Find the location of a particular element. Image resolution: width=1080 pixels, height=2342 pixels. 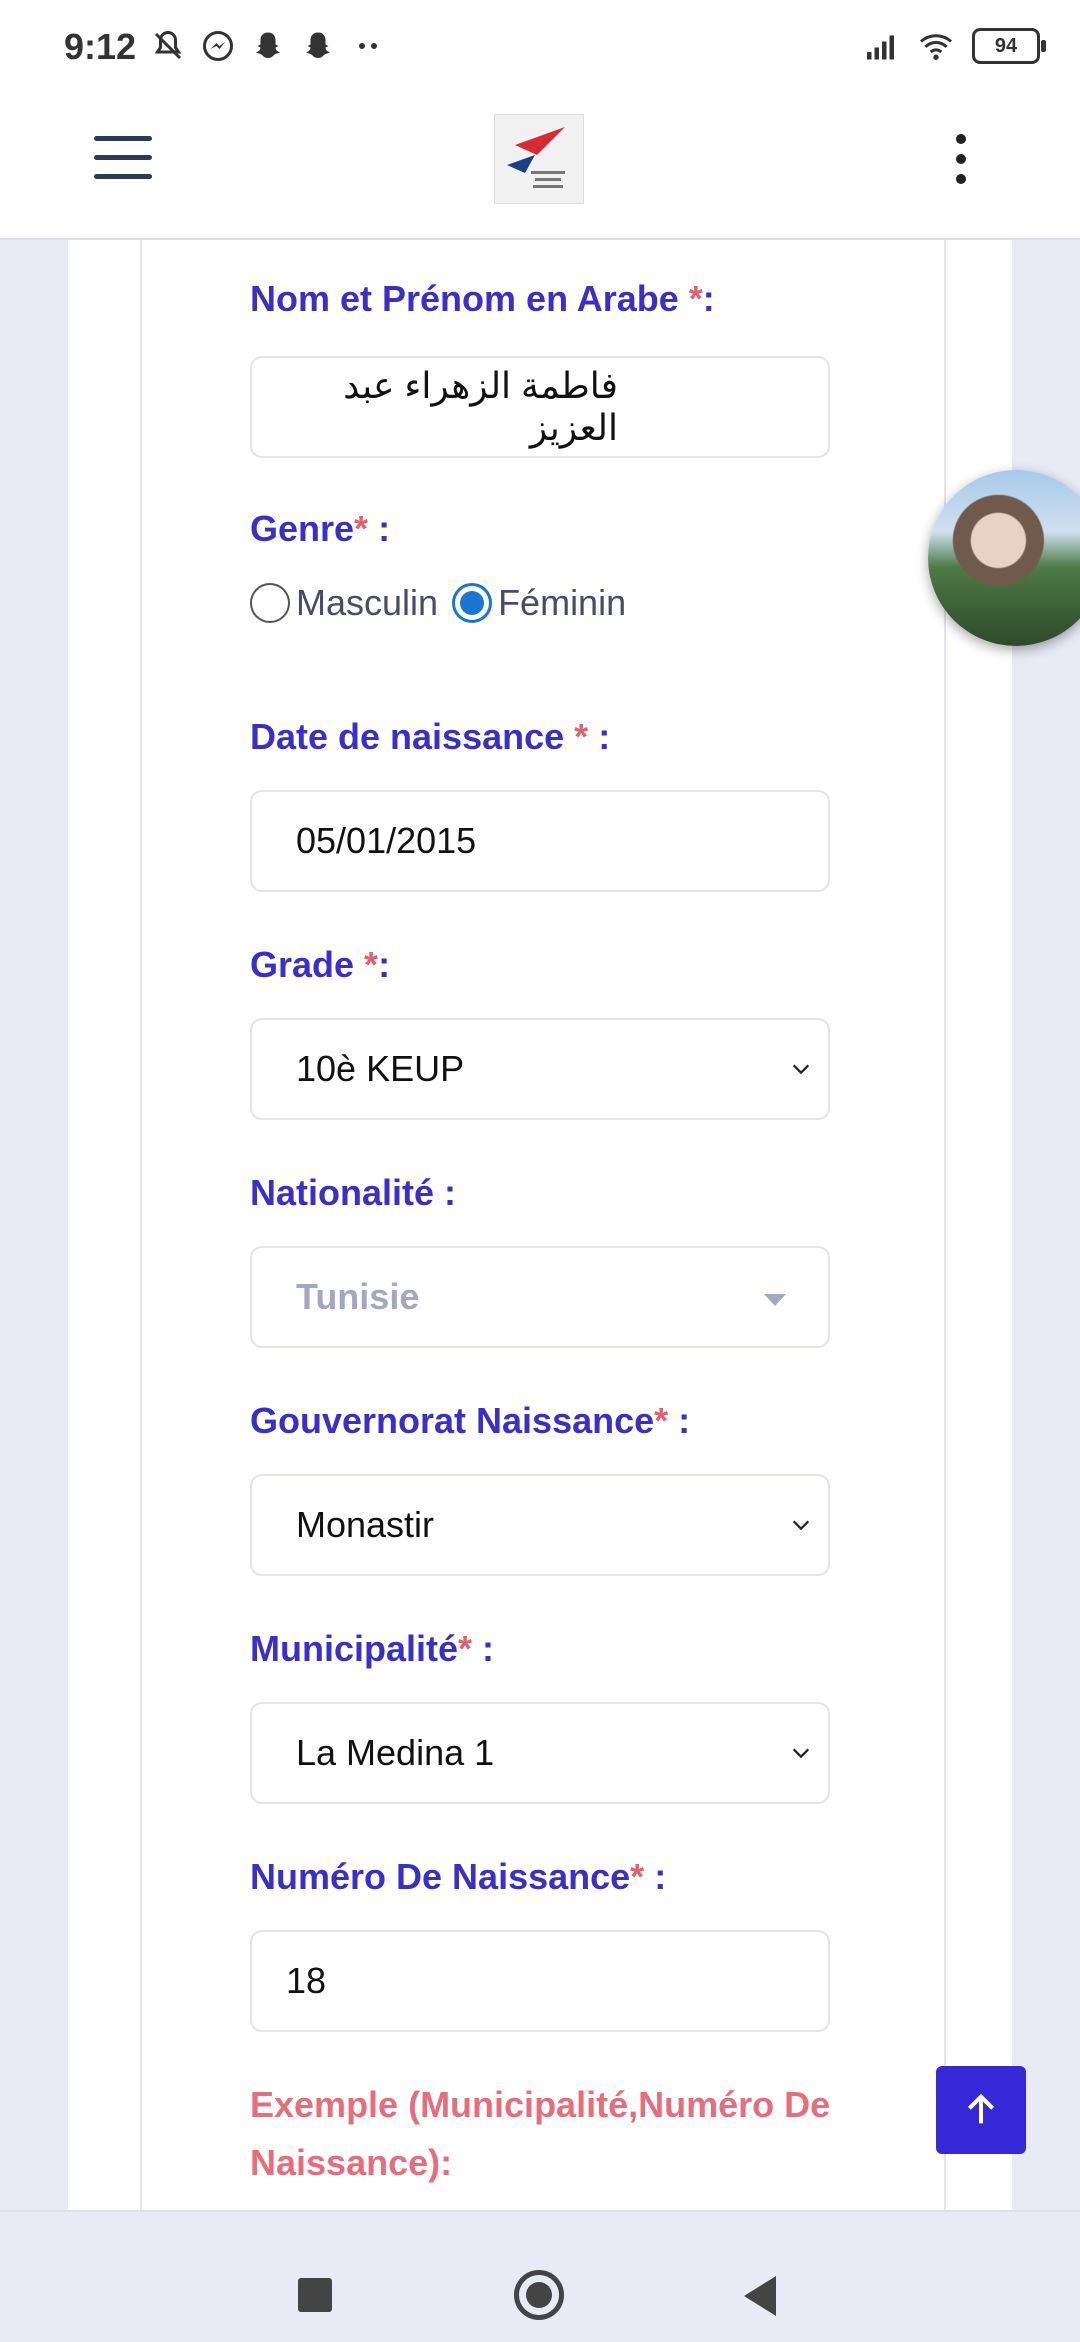

grade-select: 10è KEUP is located at coordinates (540, 1069).